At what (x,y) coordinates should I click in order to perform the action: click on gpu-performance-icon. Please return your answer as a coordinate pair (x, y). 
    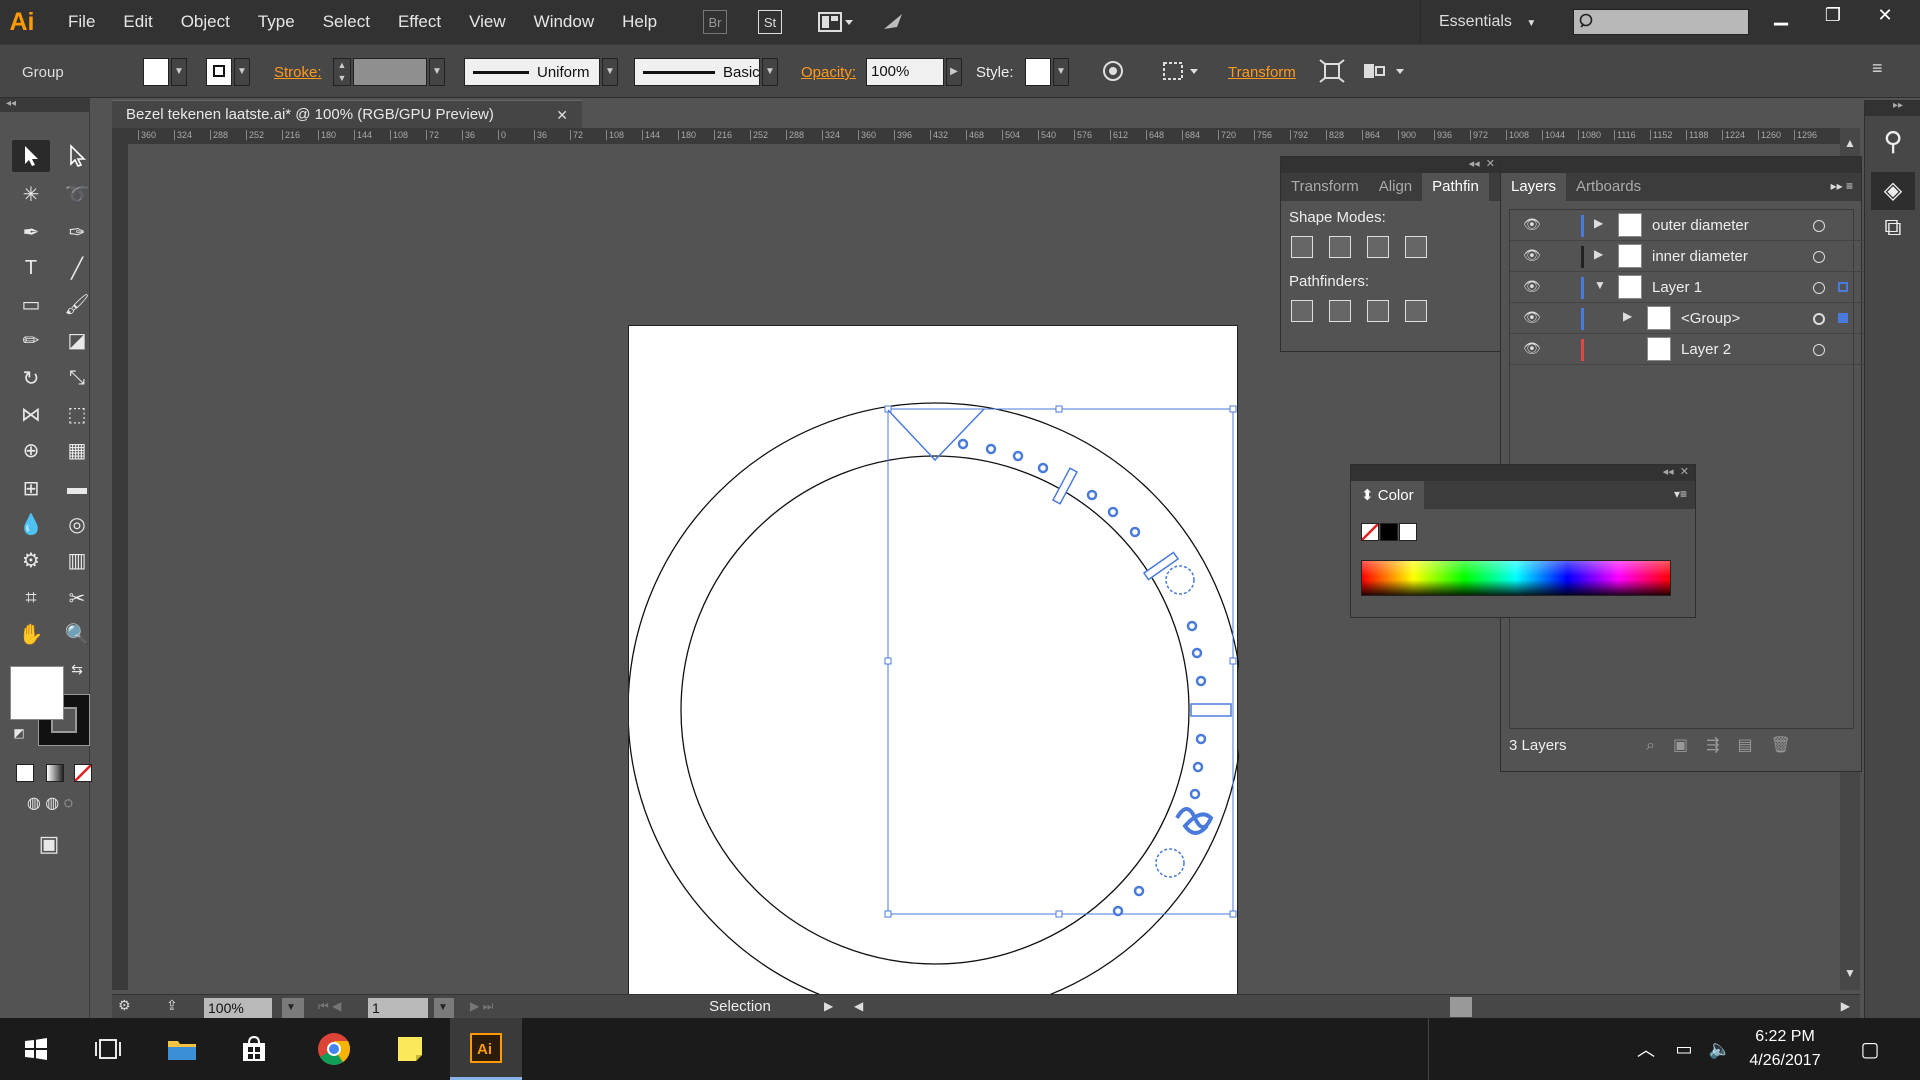
    Looking at the image, I should click on (893, 22).